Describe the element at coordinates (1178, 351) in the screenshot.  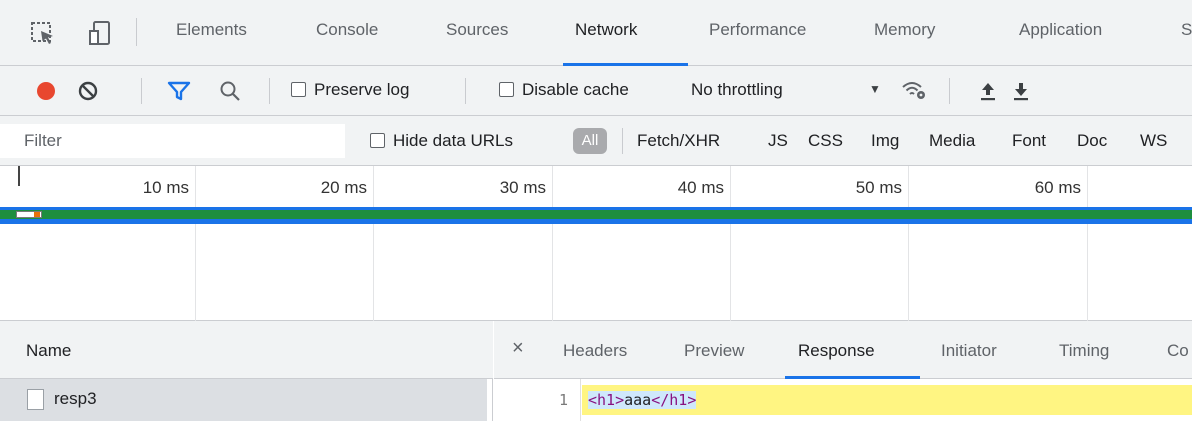
I see `tab-overflow: Co` at that location.